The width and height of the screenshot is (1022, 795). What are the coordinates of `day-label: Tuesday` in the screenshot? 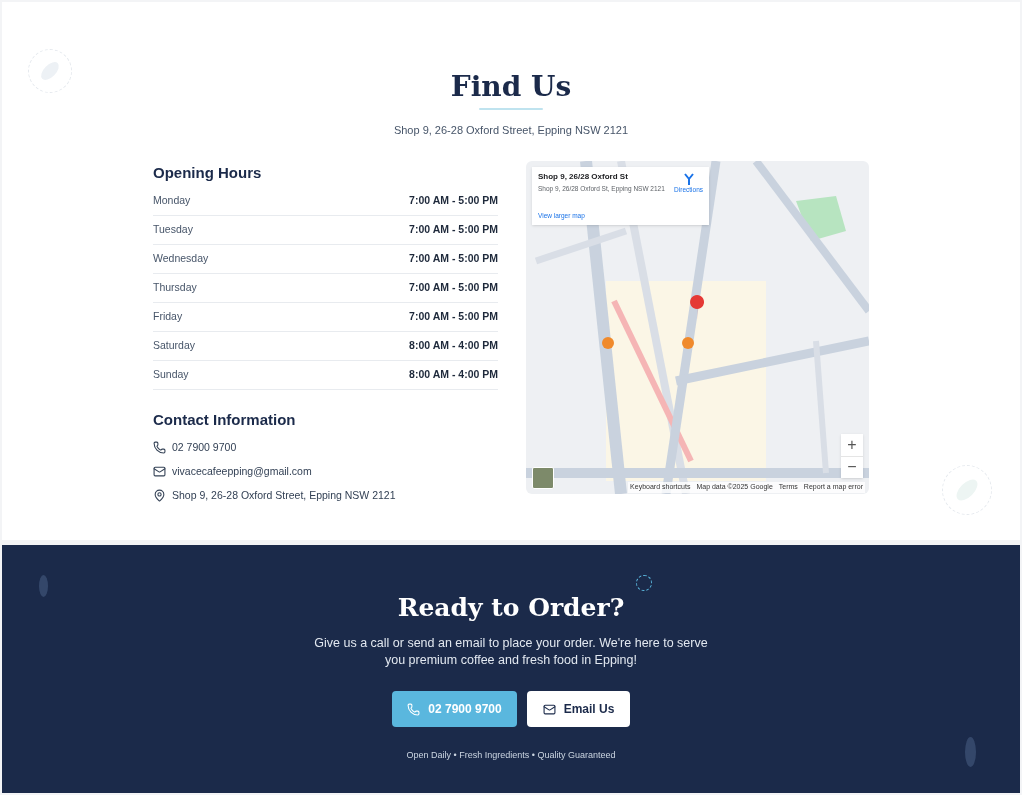 It's located at (173, 230).